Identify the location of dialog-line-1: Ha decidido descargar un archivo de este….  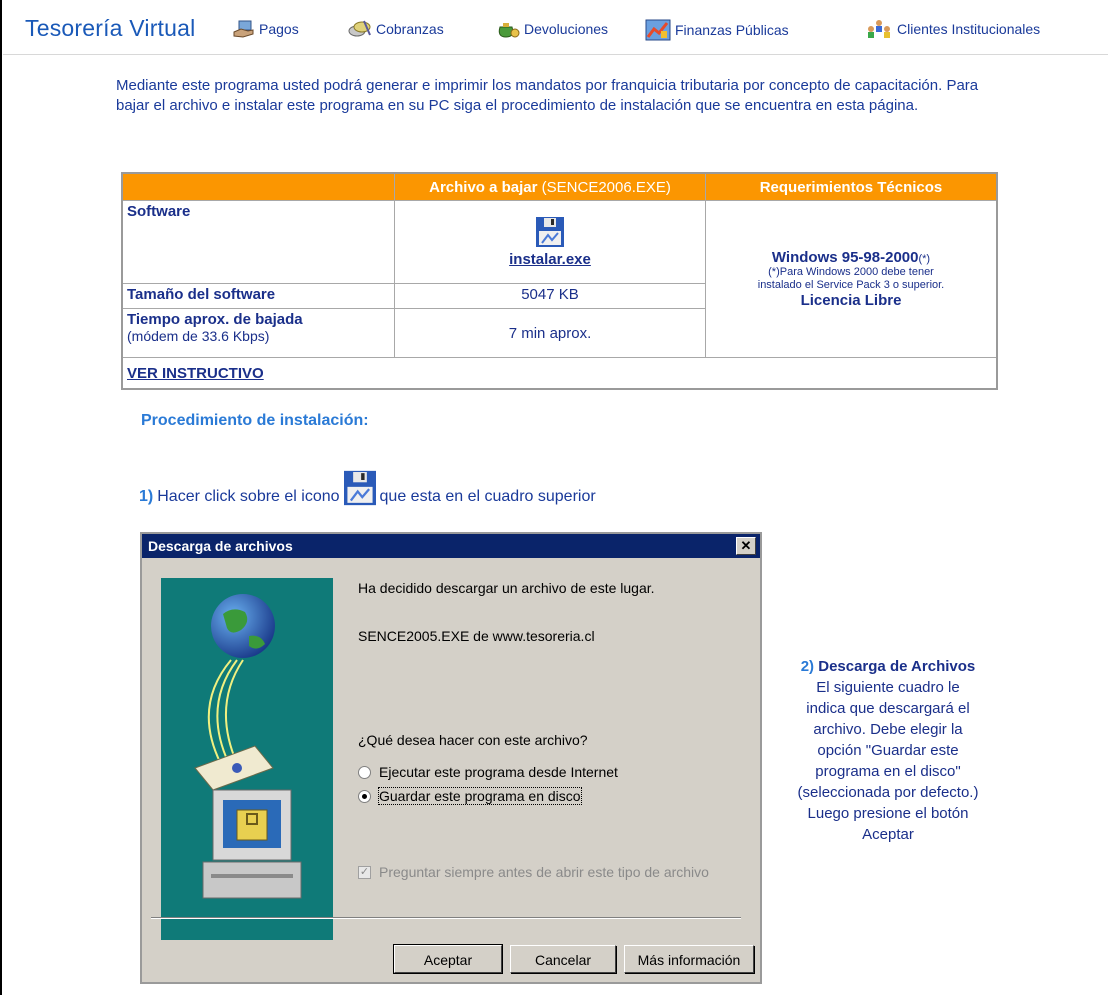
(506, 588).